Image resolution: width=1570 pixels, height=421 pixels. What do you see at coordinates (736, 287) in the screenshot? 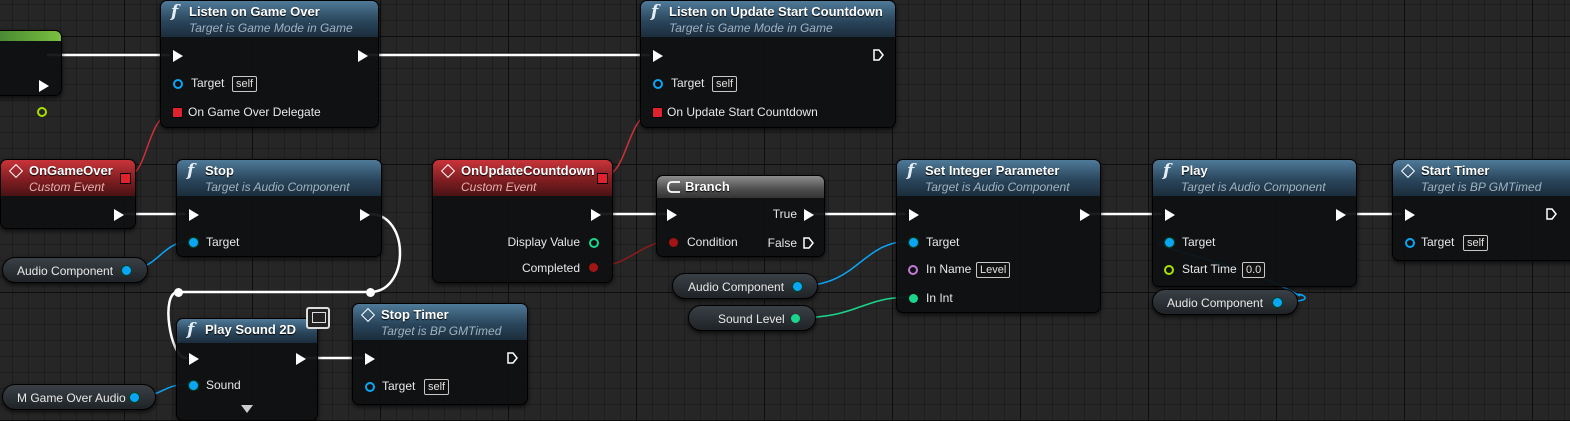
I see `variable-label: Audio Component` at bounding box center [736, 287].